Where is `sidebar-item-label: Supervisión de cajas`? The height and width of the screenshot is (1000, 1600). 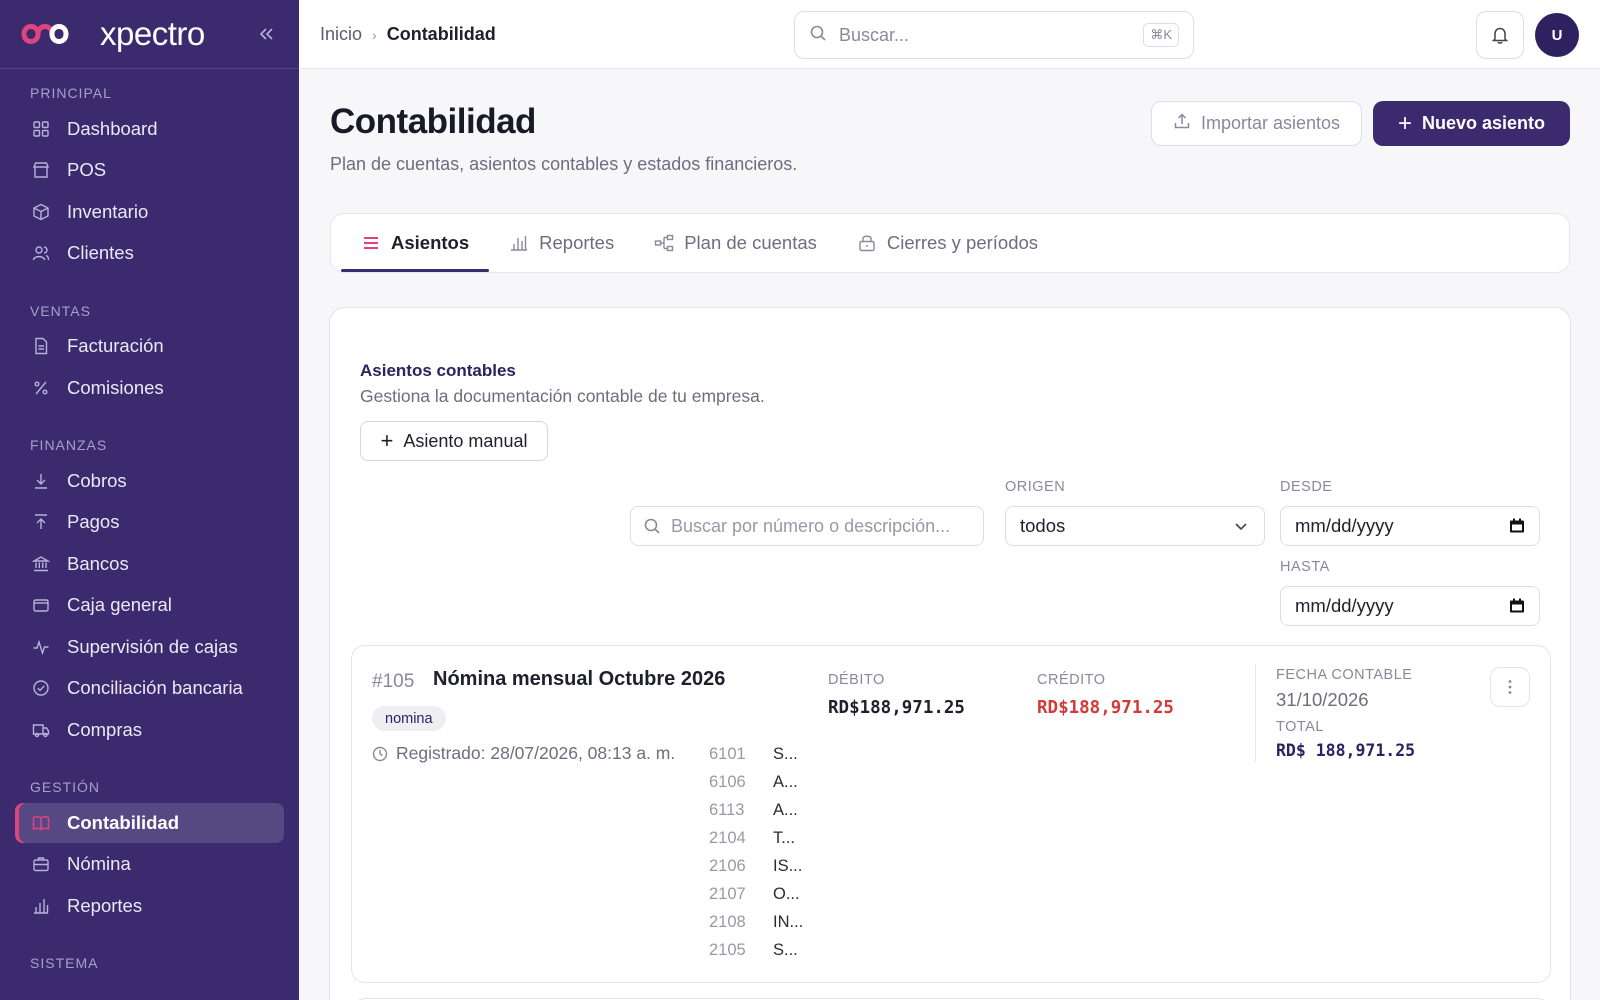 sidebar-item-label: Supervisión de cajas is located at coordinates (152, 646).